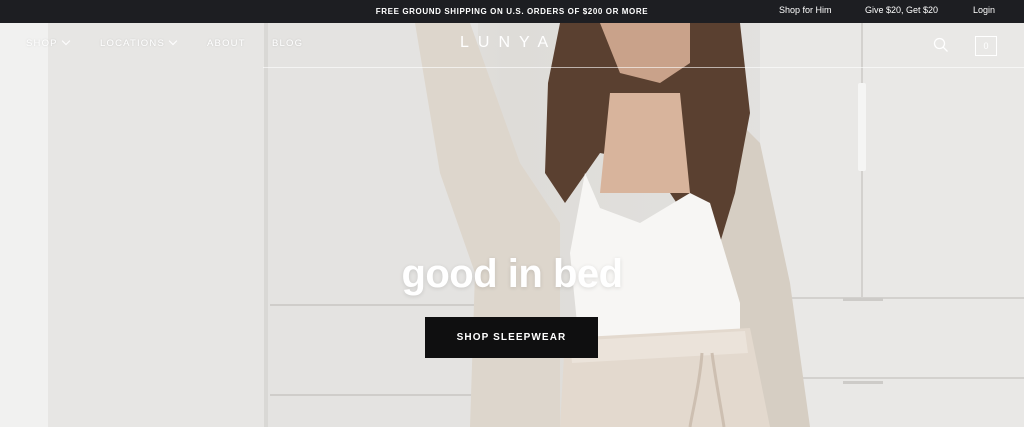 Image resolution: width=1024 pixels, height=427 pixels. I want to click on main-nav: SHOP LOCATIONS ABOUT BLOG LUNYA 0, so click(512, 45).